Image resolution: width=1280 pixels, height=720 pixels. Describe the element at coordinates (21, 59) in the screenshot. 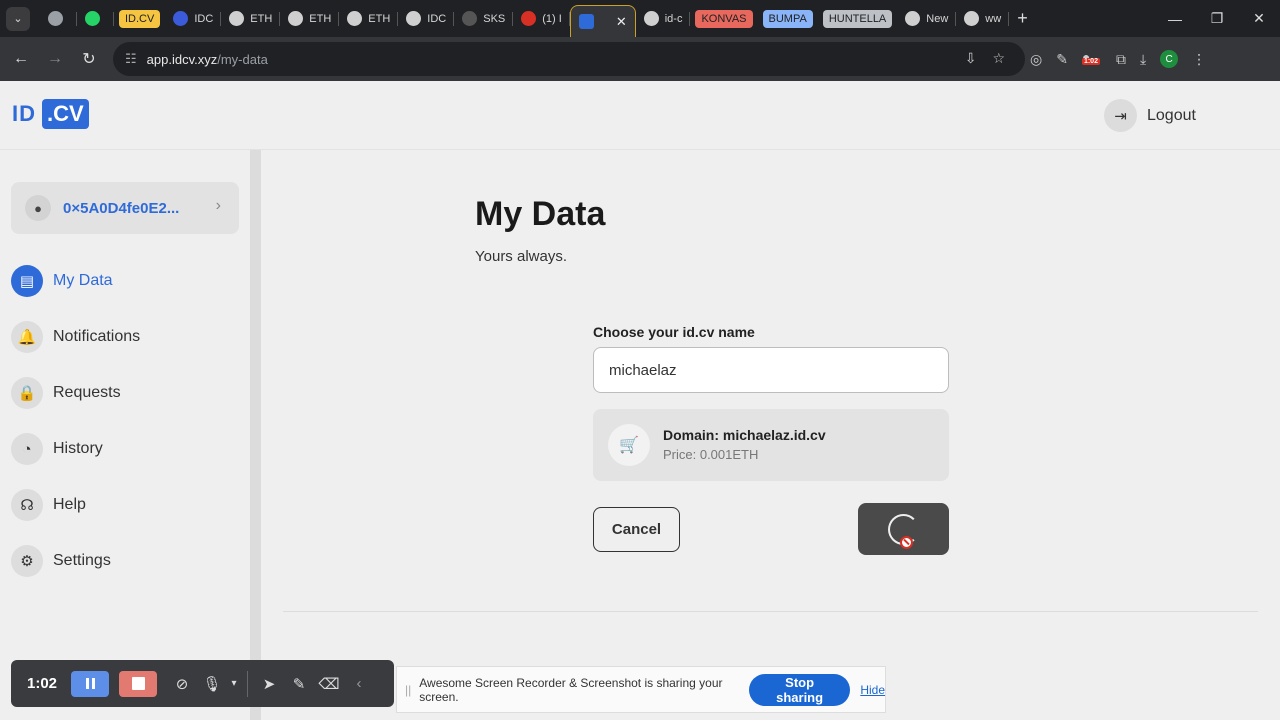

I see `back-icon: ←` at that location.